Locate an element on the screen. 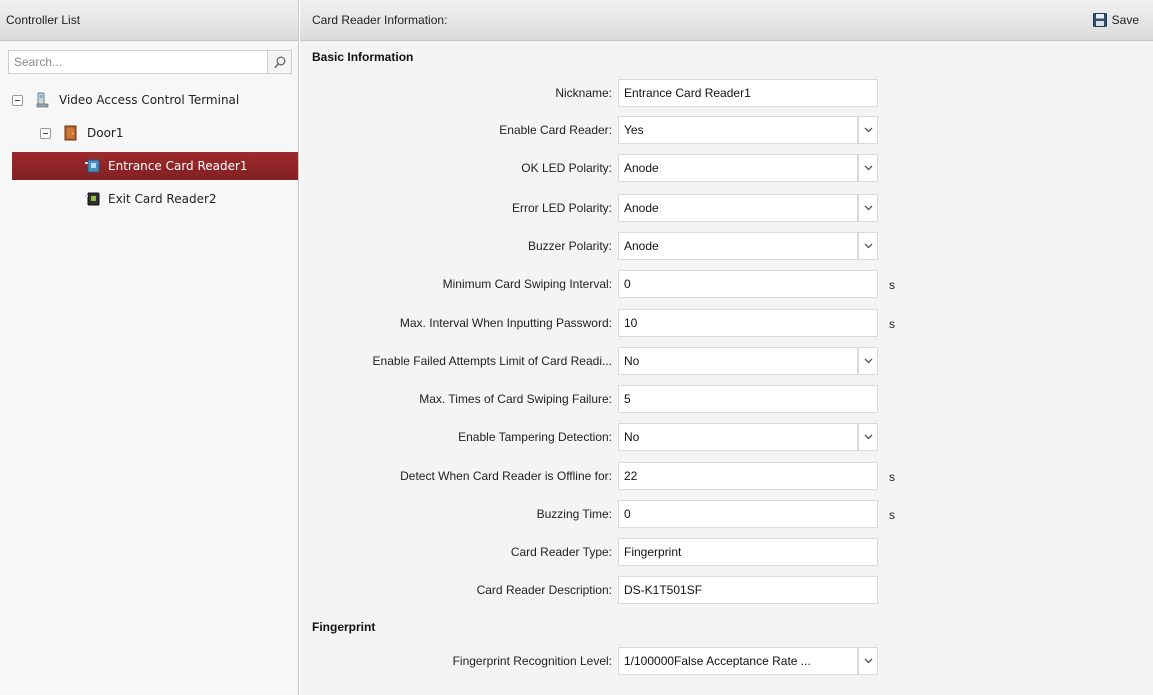  form-row-buzzing-time: Buzzing Time: 0 s is located at coordinates (726, 514).